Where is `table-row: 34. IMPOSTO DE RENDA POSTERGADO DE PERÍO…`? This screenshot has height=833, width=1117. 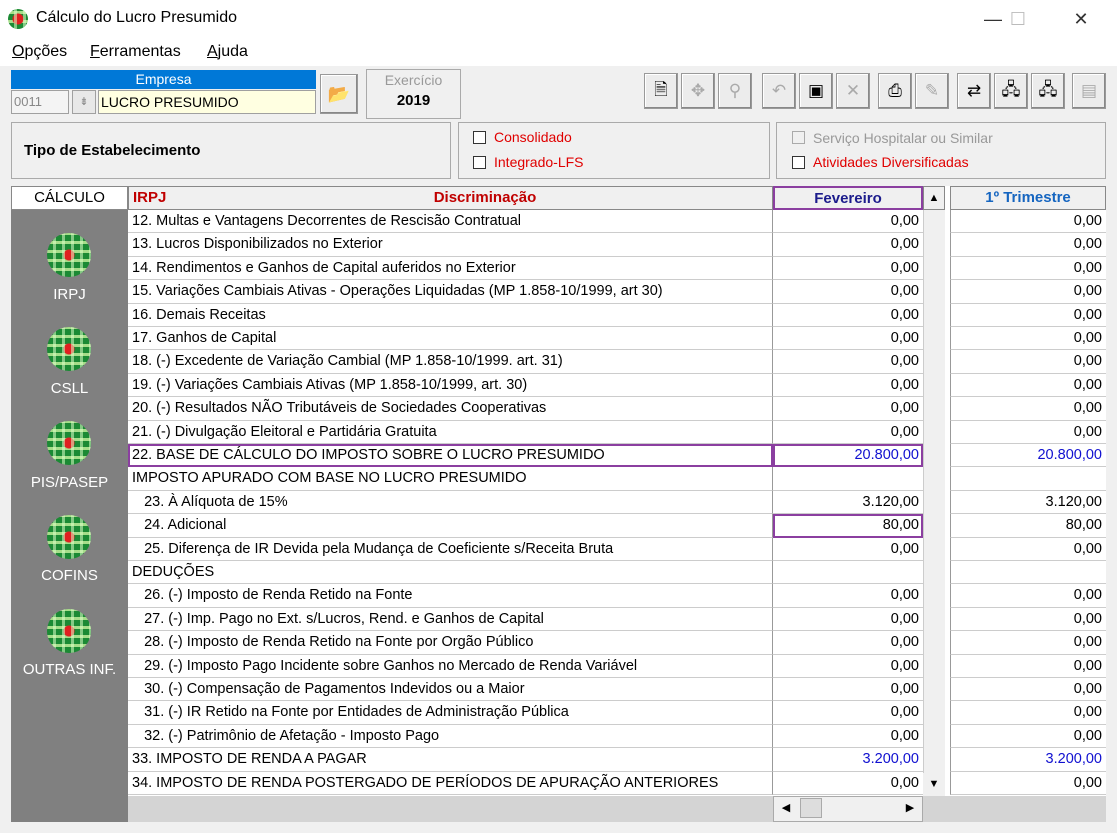
table-row: 34. IMPOSTO DE RENDA POSTERGADO DE PERÍO… is located at coordinates (617, 783).